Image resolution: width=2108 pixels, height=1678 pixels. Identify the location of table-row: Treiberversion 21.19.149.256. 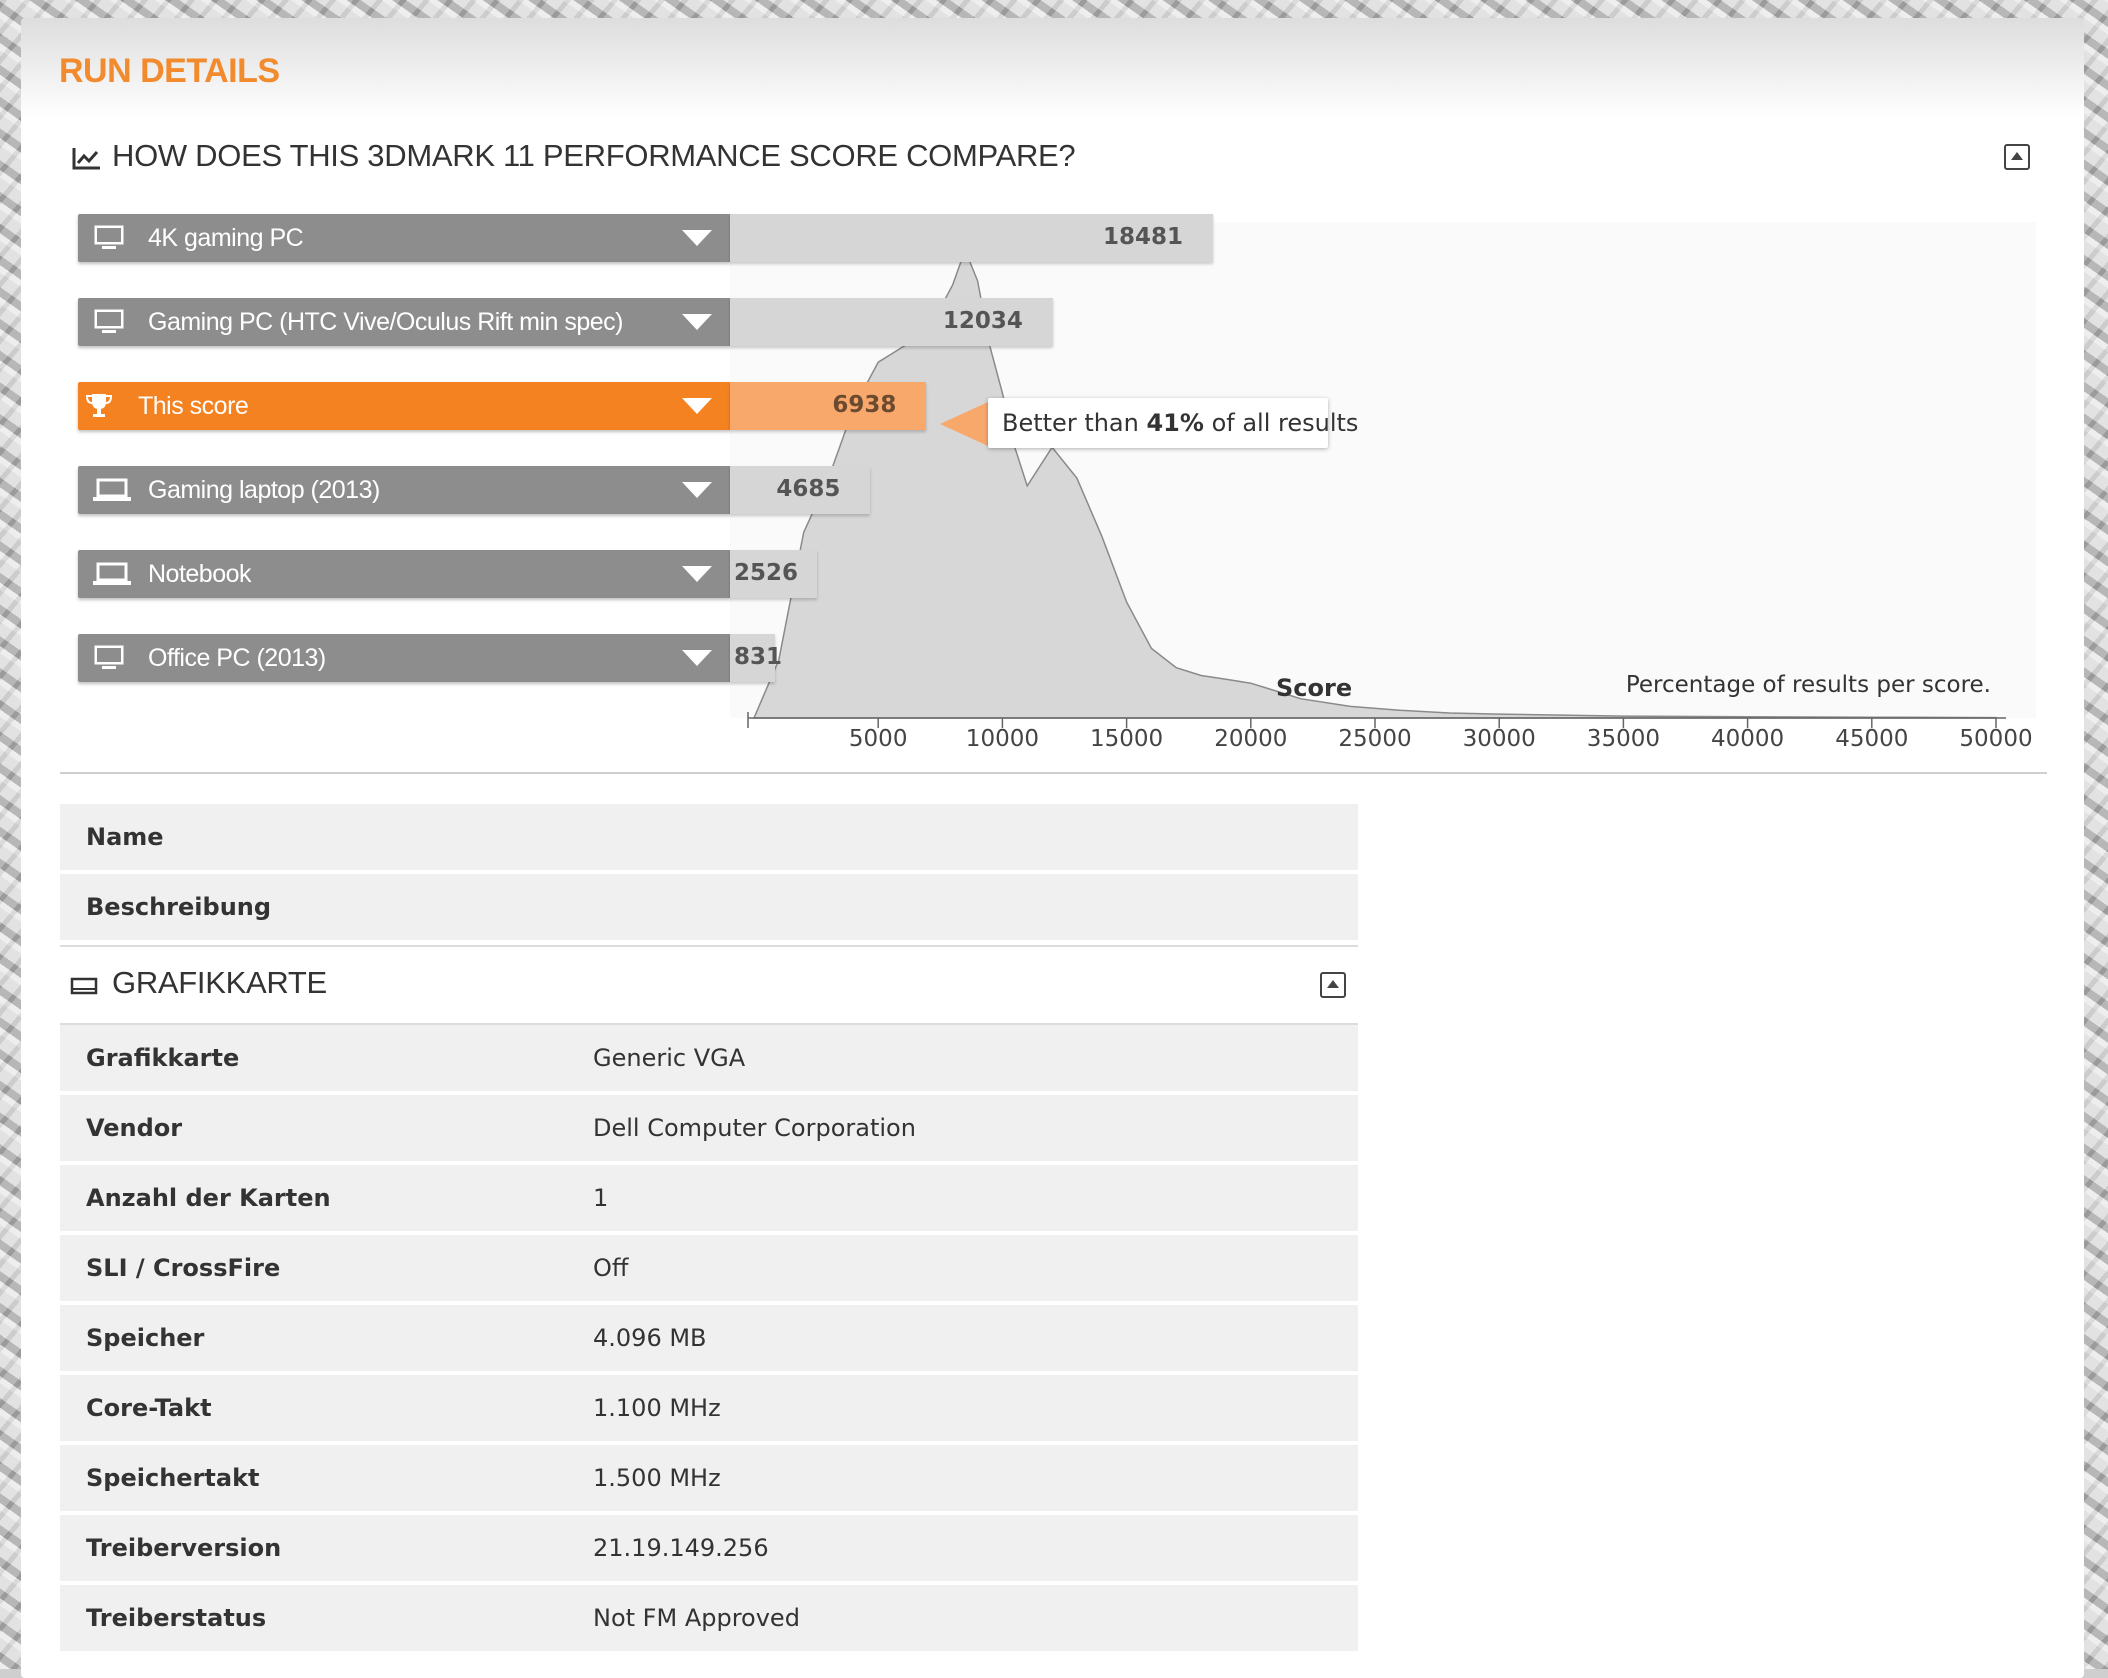
(709, 1548).